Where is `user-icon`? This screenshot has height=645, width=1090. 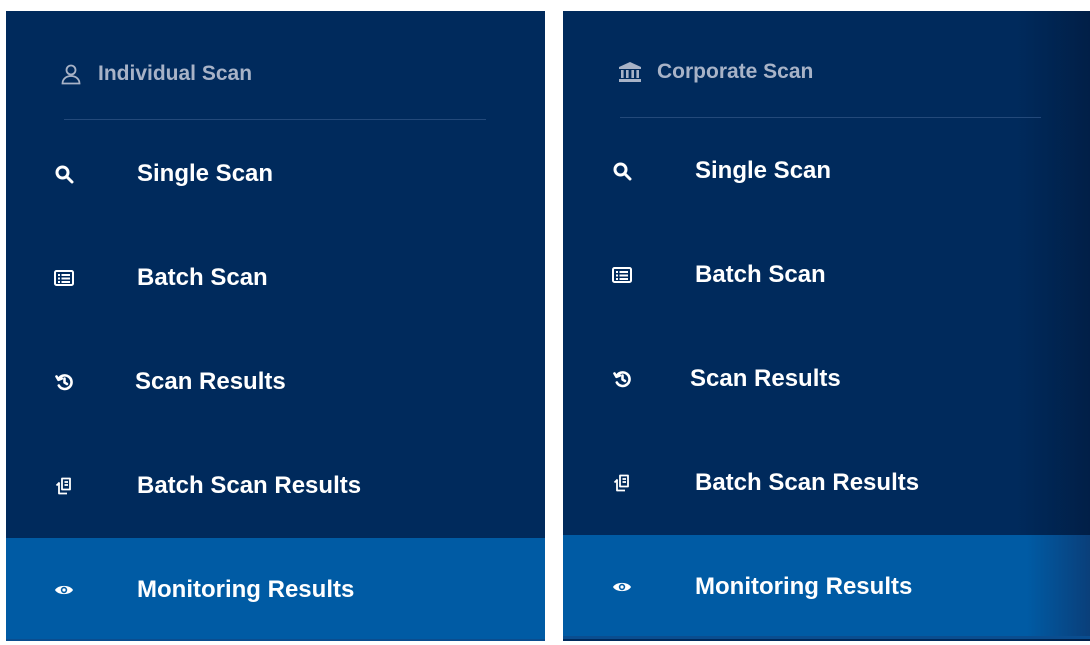
user-icon is located at coordinates (71, 74).